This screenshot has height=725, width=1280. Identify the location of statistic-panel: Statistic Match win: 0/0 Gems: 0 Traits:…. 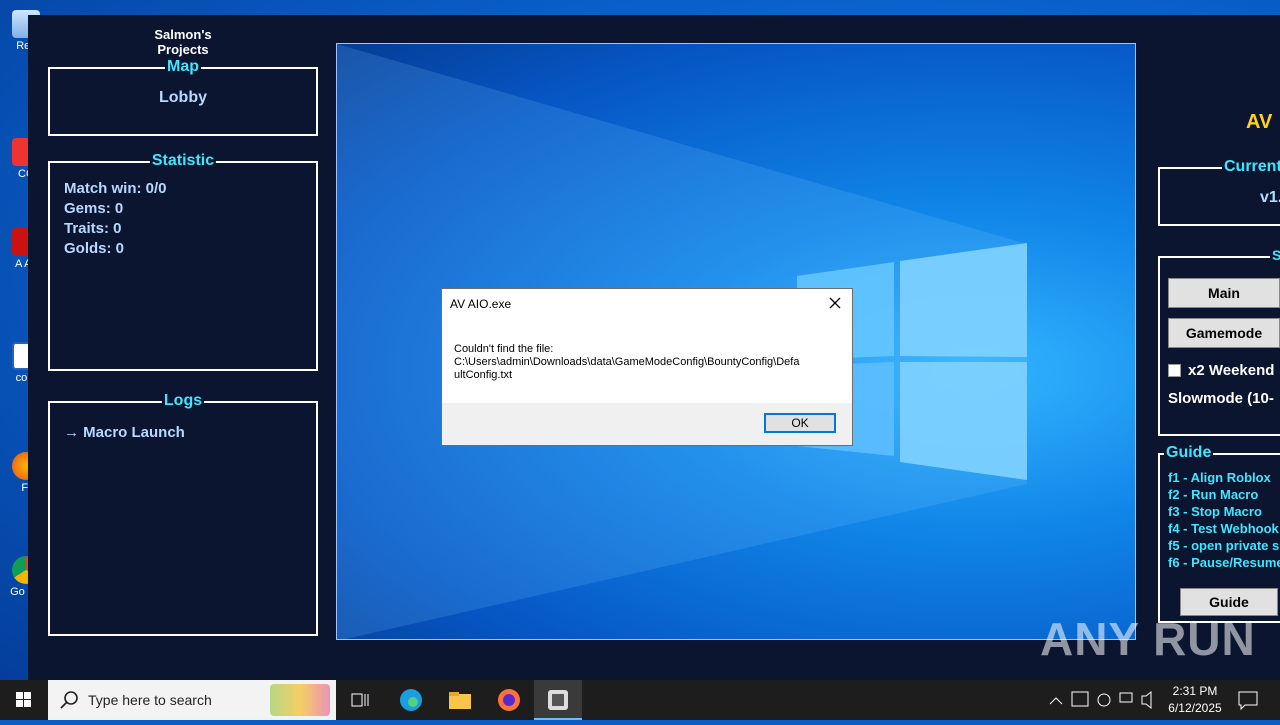
(183, 261).